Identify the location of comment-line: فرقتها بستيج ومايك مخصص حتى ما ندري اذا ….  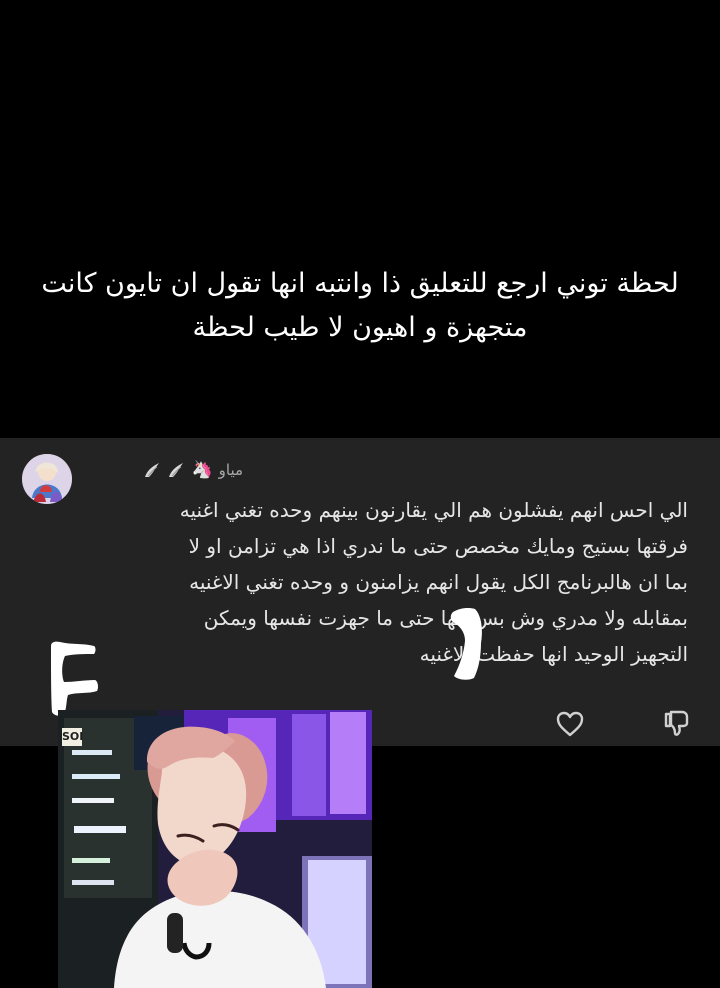
(438, 546).